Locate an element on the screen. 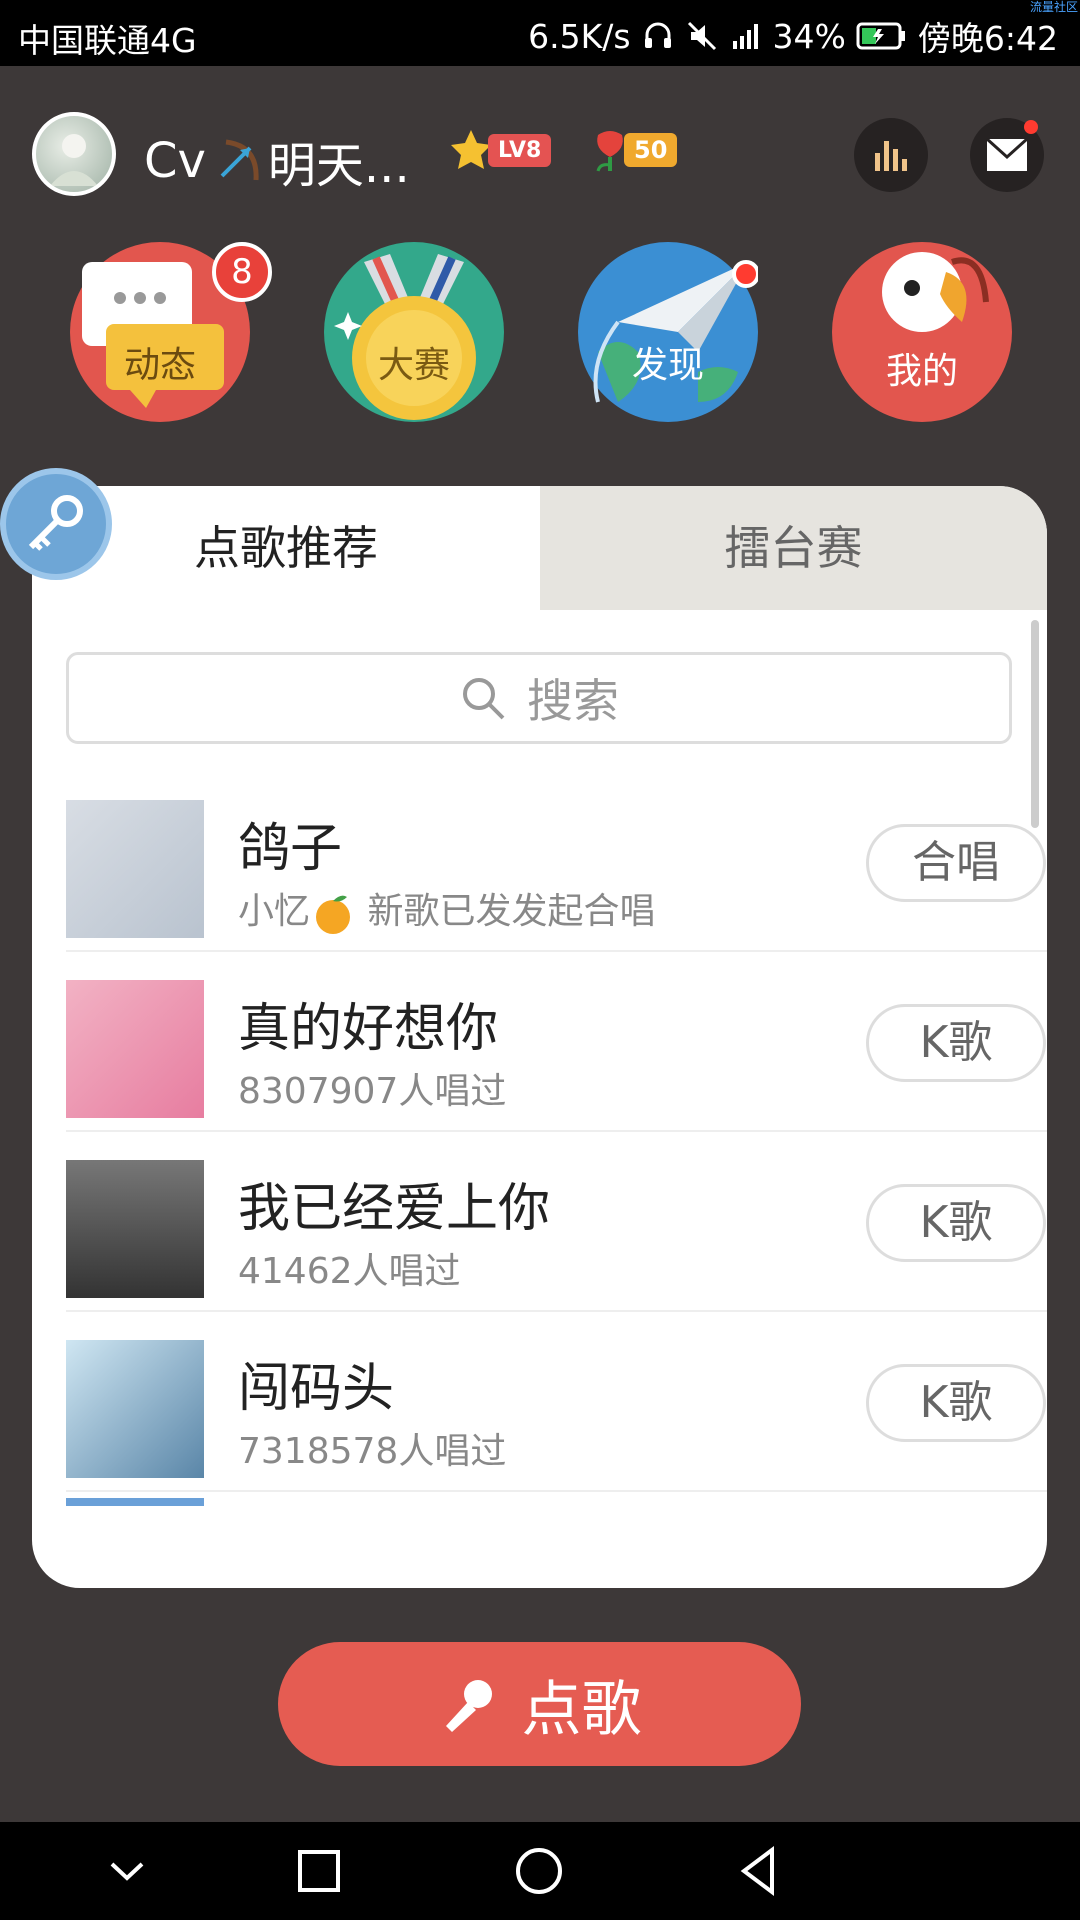  paper-plane-globe-icon is located at coordinates (676, 331).